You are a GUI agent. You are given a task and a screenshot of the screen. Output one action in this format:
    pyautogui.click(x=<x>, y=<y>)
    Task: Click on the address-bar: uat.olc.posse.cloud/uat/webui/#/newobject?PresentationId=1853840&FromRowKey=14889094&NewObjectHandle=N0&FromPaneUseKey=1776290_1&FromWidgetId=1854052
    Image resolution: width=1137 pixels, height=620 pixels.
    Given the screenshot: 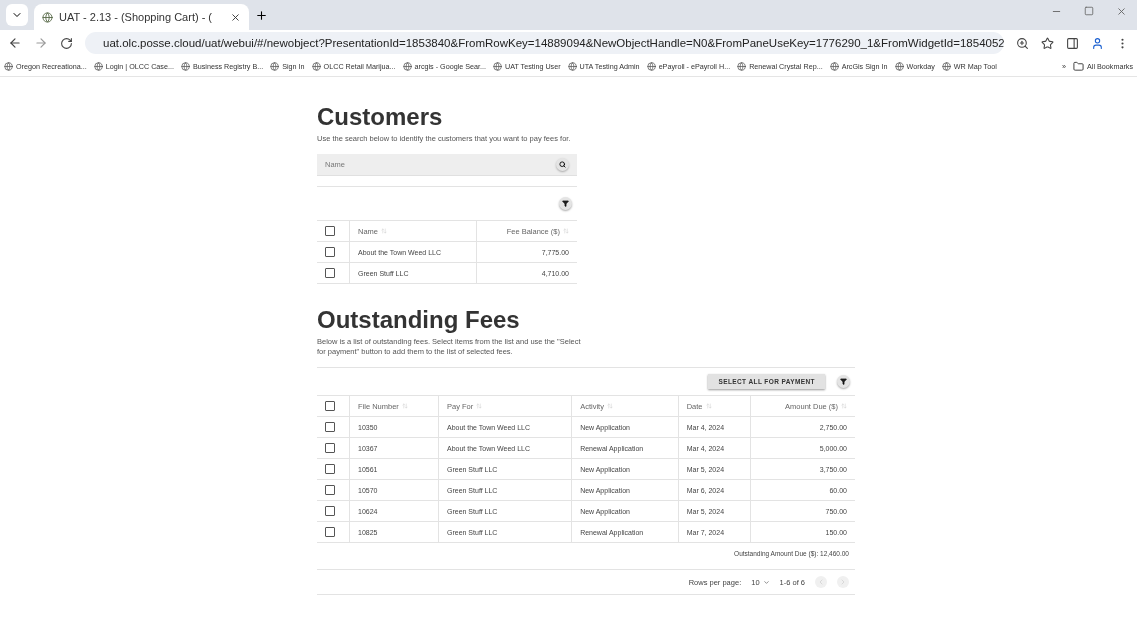 What is the action you would take?
    pyautogui.click(x=544, y=43)
    